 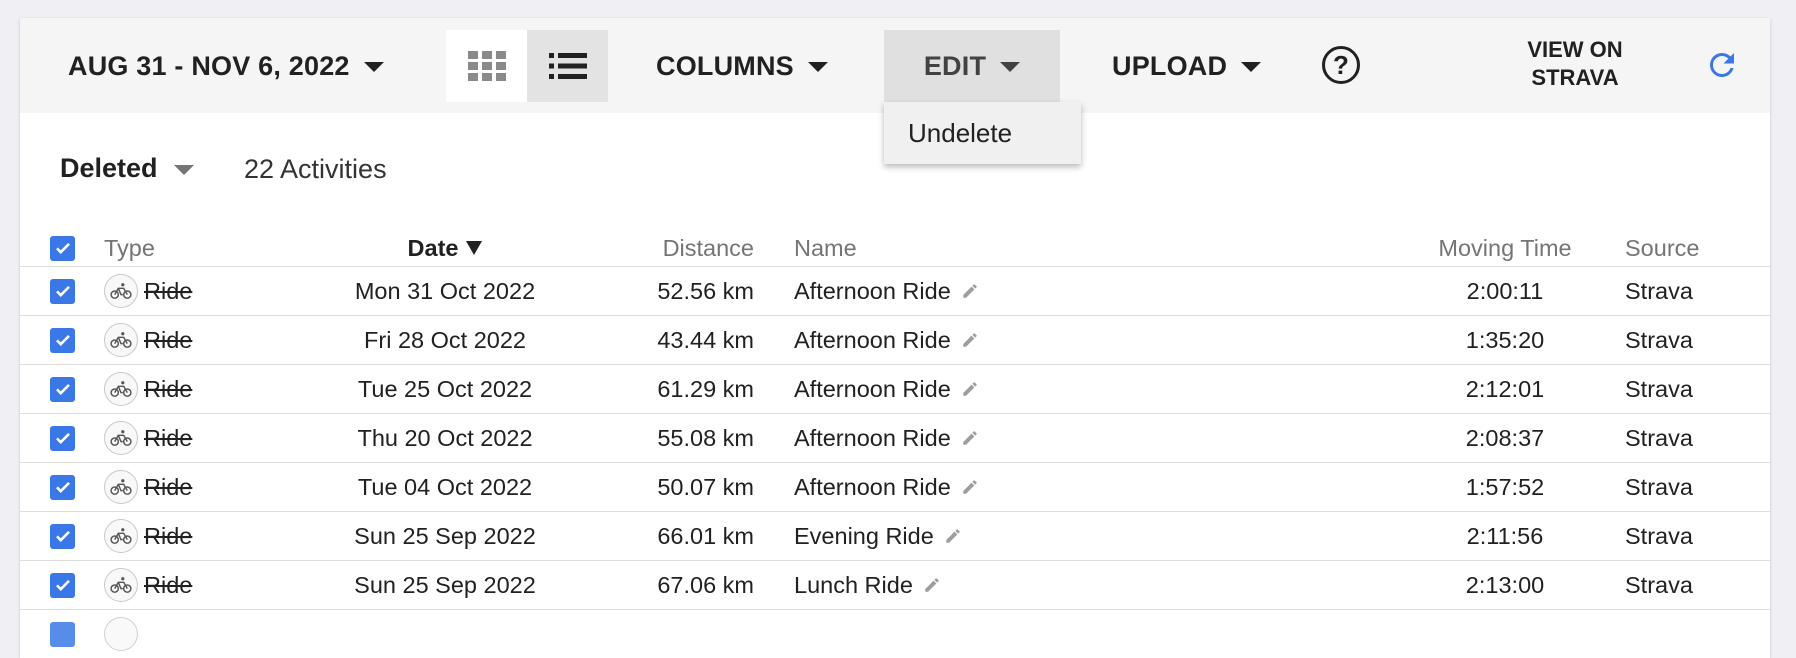 I want to click on moving-time-cell: 1:57:52, so click(x=1505, y=486).